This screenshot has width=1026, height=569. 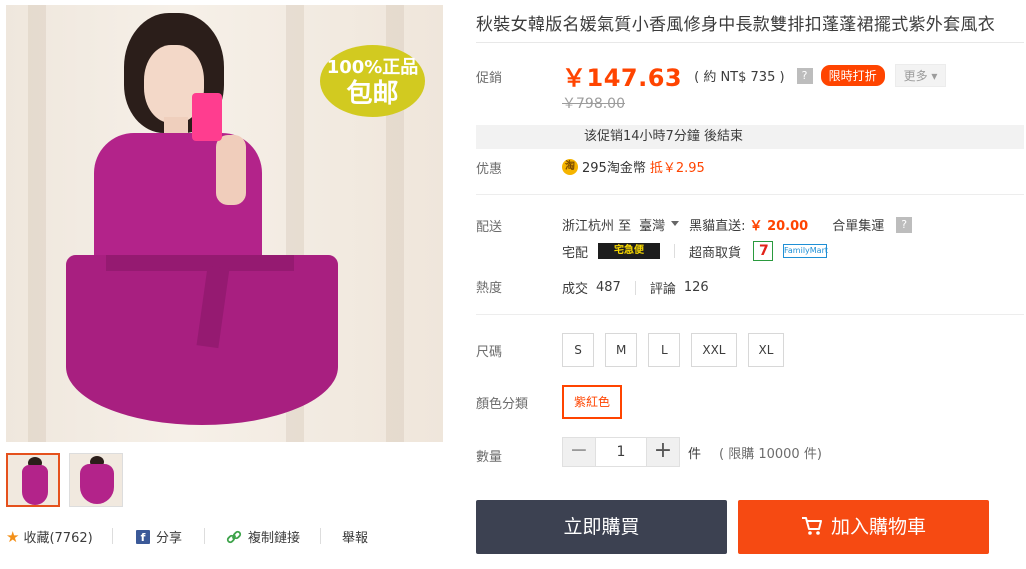 I want to click on buy-now-button: 立即購買, so click(x=601, y=527).